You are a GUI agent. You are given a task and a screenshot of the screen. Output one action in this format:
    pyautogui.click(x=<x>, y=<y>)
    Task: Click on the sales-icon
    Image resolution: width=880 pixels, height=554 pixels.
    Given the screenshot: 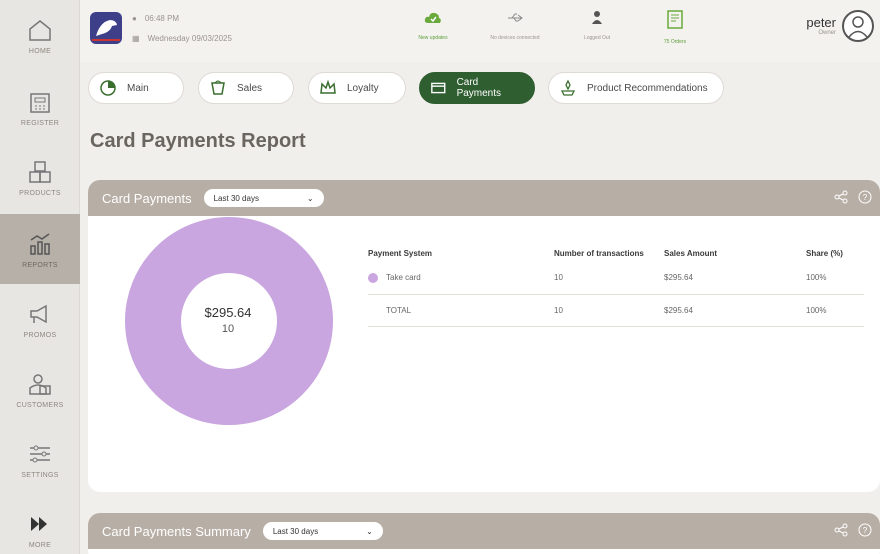 What is the action you would take?
    pyautogui.click(x=218, y=87)
    